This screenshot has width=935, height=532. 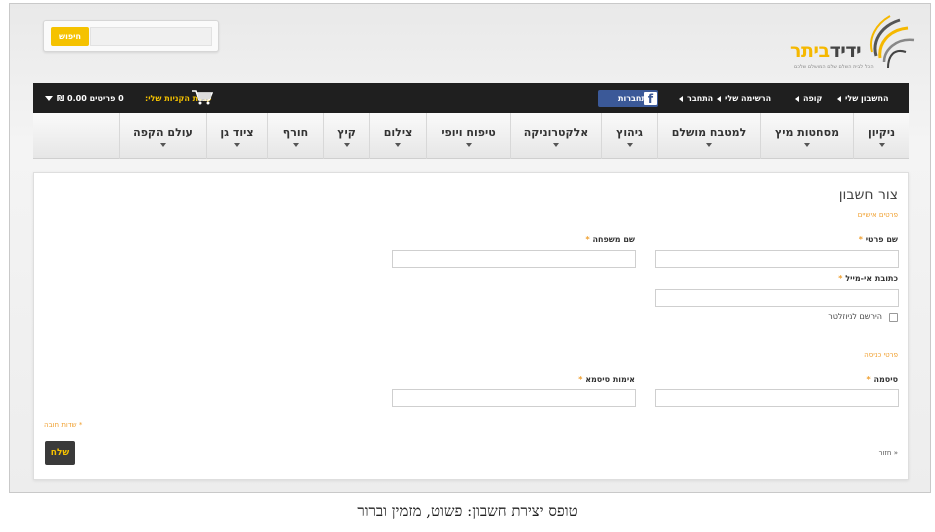 I want to click on figure-caption: טופס יצירת חשבון: פשוט, מזמין וברור, so click(x=467, y=511).